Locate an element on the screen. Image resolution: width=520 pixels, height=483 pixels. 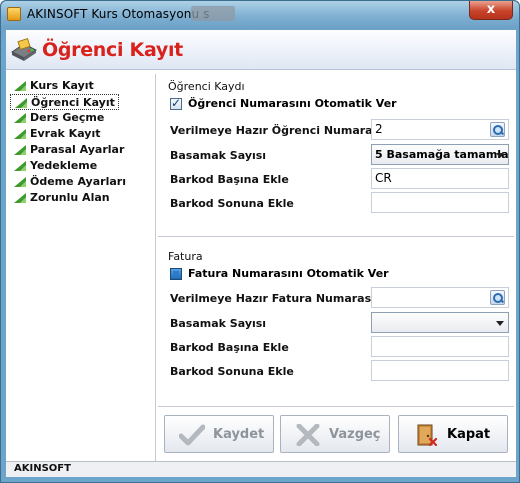
save-button-label: Kaydet is located at coordinates (239, 434).